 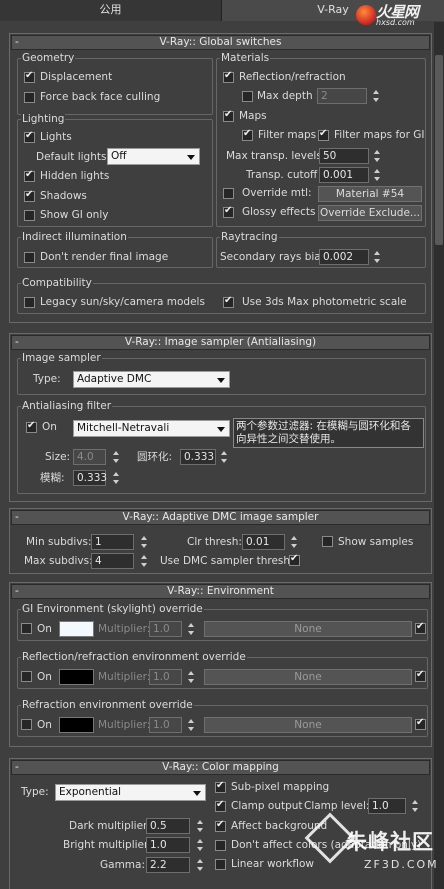 I want to click on refr-env-map-checkbox, so click(x=420, y=723).